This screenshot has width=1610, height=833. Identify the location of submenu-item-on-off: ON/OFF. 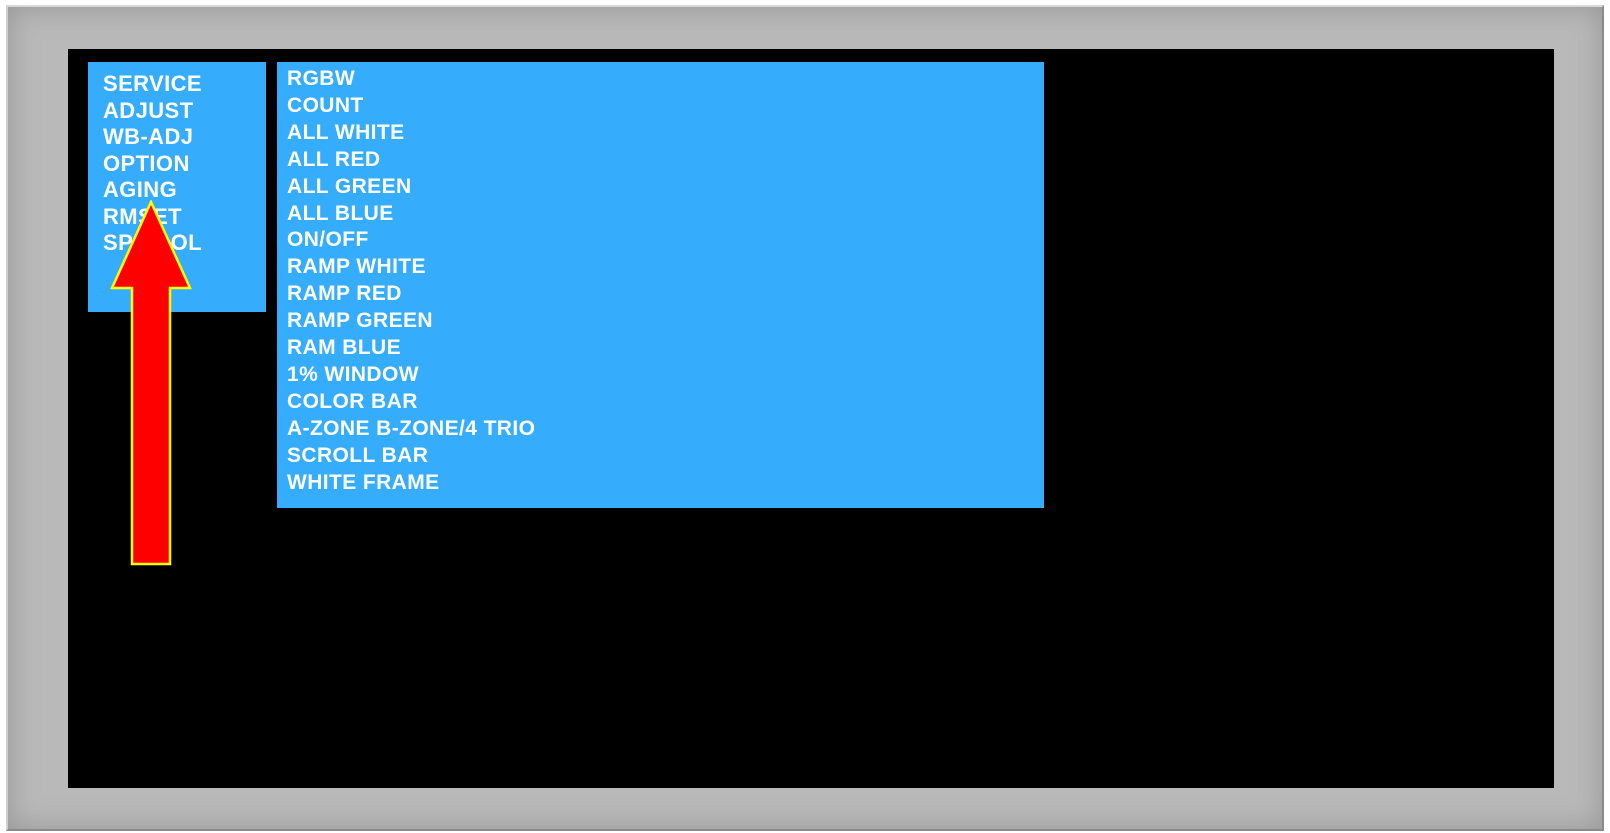
(665, 240).